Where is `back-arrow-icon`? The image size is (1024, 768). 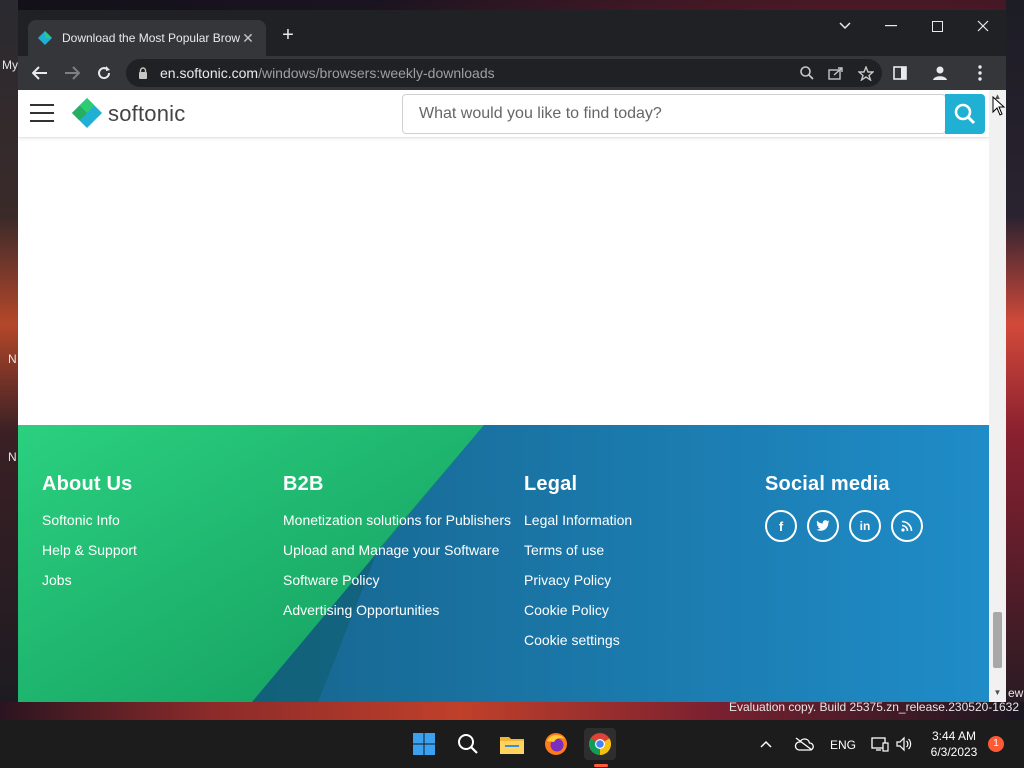 back-arrow-icon is located at coordinates (39, 73).